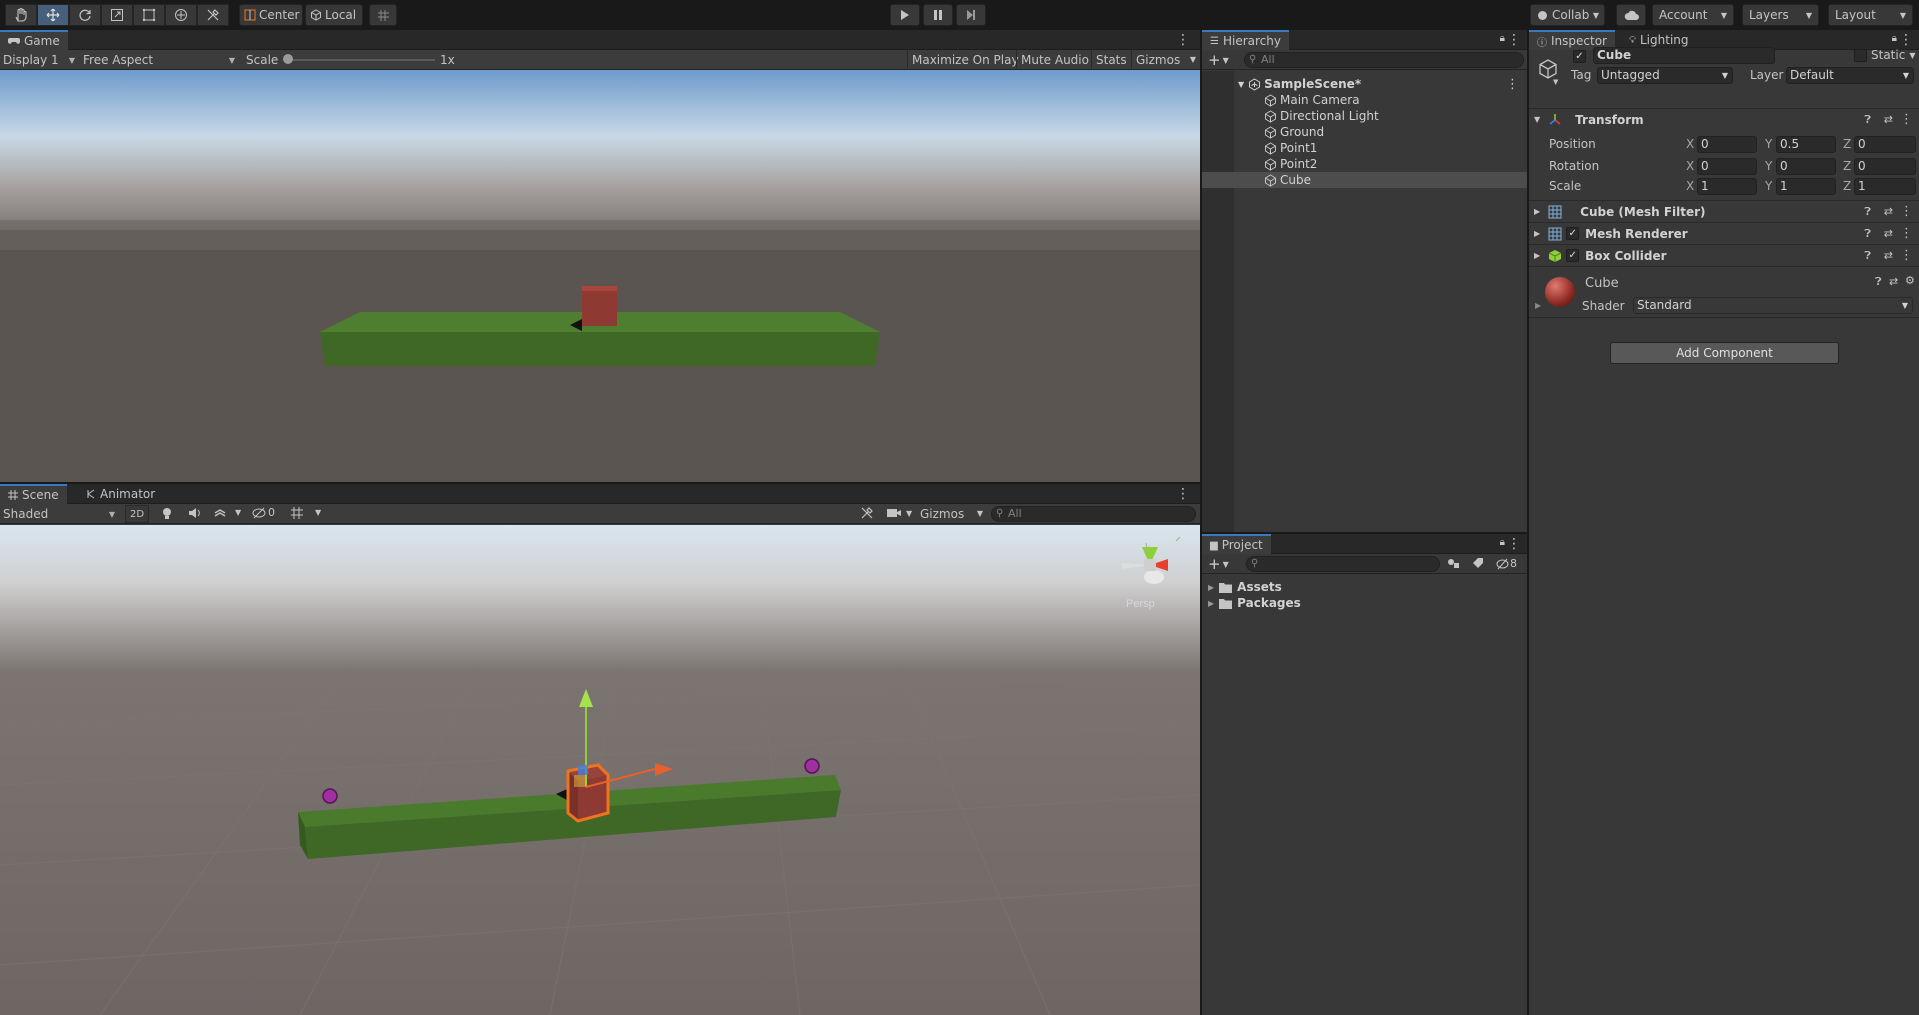 This screenshot has width=1919, height=1015. I want to click on maximize-on-play-toggle: Maximize On Play, so click(965, 60).